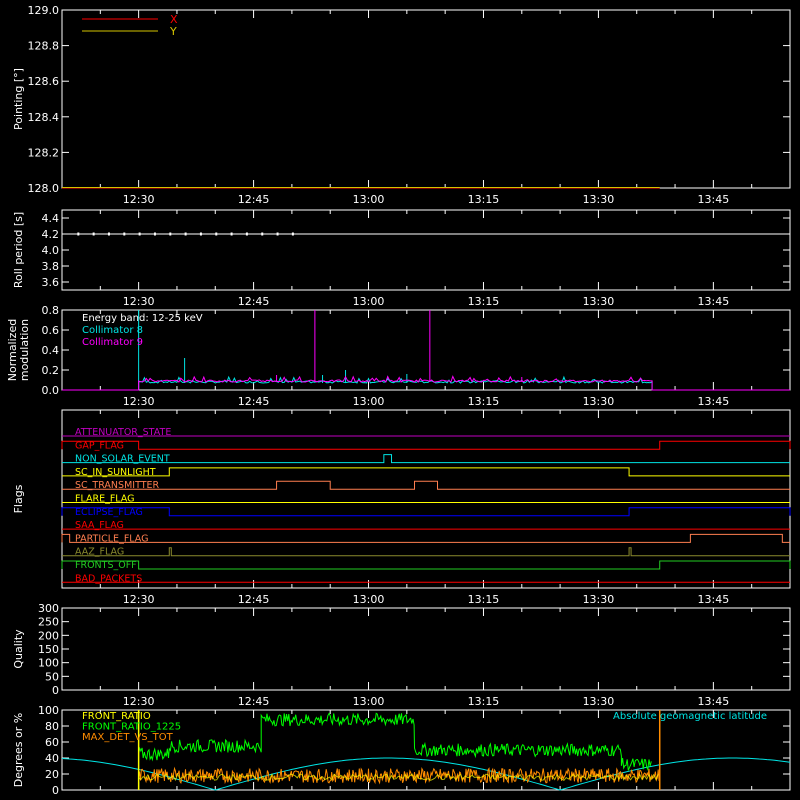 This screenshot has width=800, height=800. Describe the element at coordinates (44, 188) in the screenshot. I see `y-tick-label: 128.0` at that location.